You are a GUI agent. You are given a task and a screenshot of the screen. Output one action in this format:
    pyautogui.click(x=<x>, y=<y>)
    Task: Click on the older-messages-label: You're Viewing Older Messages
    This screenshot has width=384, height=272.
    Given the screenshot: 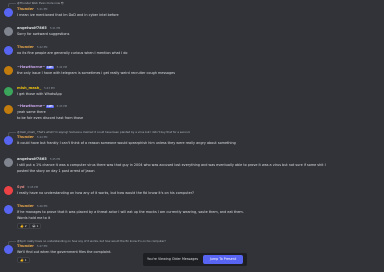 What is the action you would take?
    pyautogui.click(x=173, y=259)
    